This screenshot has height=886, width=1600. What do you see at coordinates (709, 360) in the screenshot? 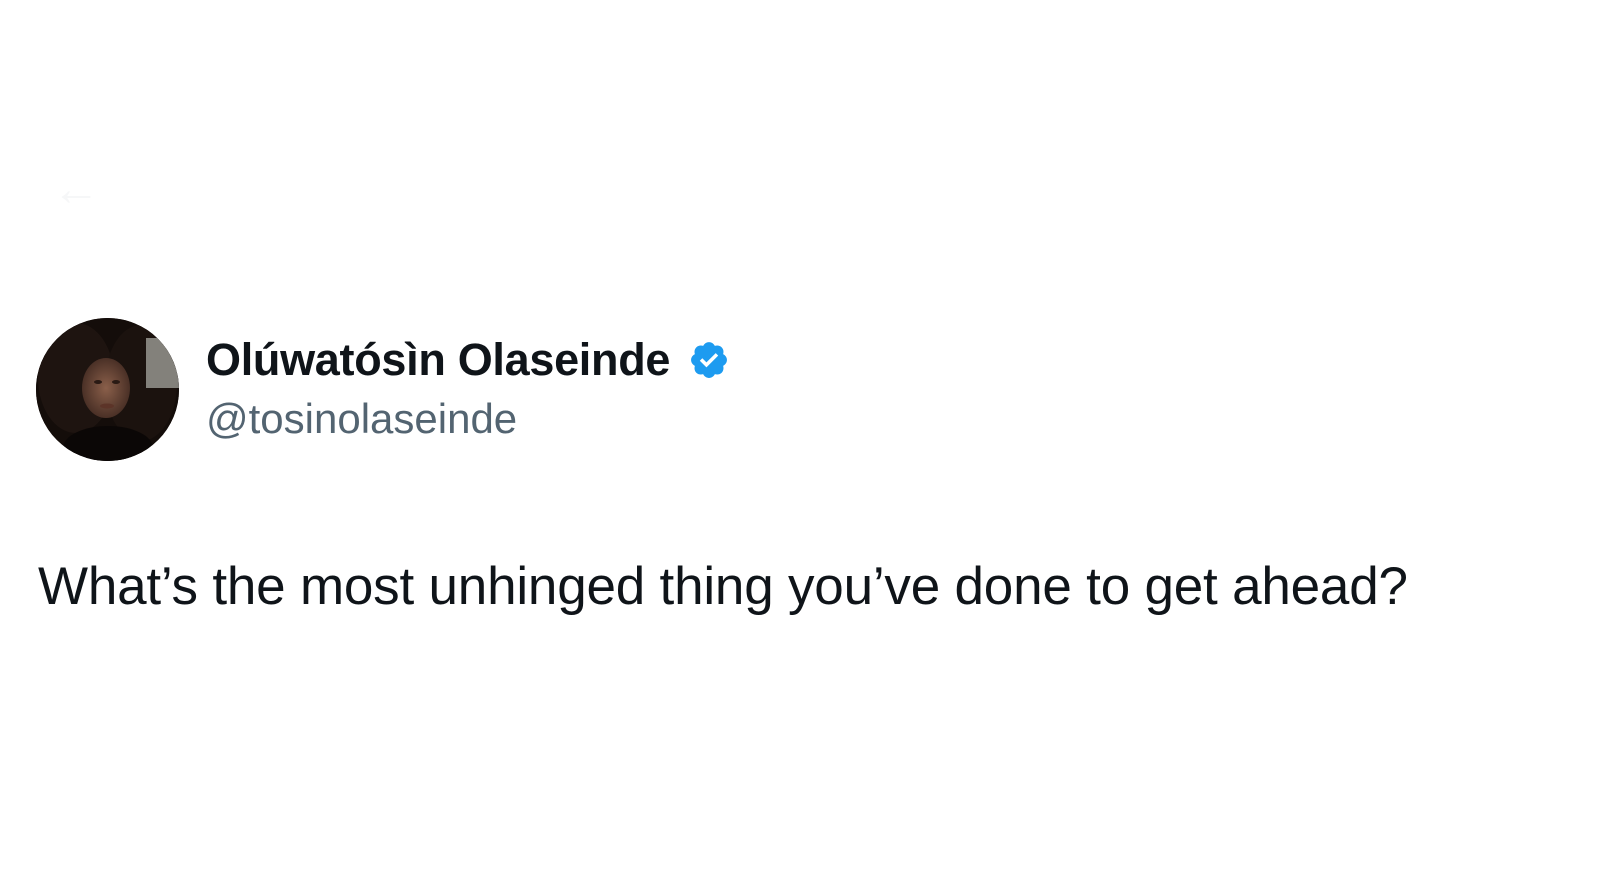
I see `verified-badge-icon` at bounding box center [709, 360].